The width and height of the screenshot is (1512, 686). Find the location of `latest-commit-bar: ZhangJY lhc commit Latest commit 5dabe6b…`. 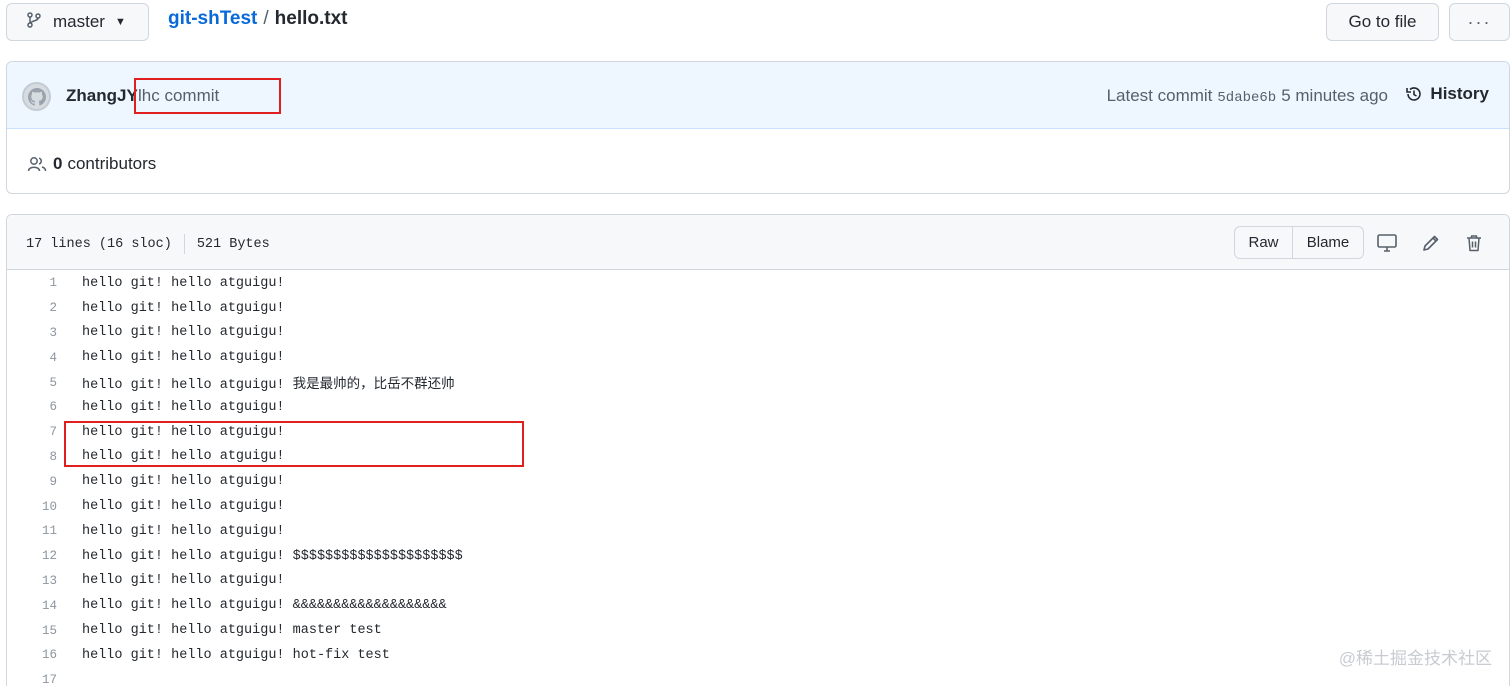

latest-commit-bar: ZhangJY lhc commit Latest commit 5dabe6b… is located at coordinates (758, 95).